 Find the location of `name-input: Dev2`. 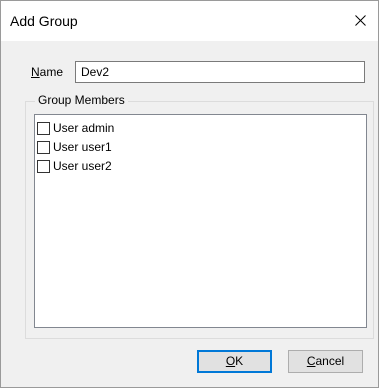

name-input: Dev2 is located at coordinates (220, 72).